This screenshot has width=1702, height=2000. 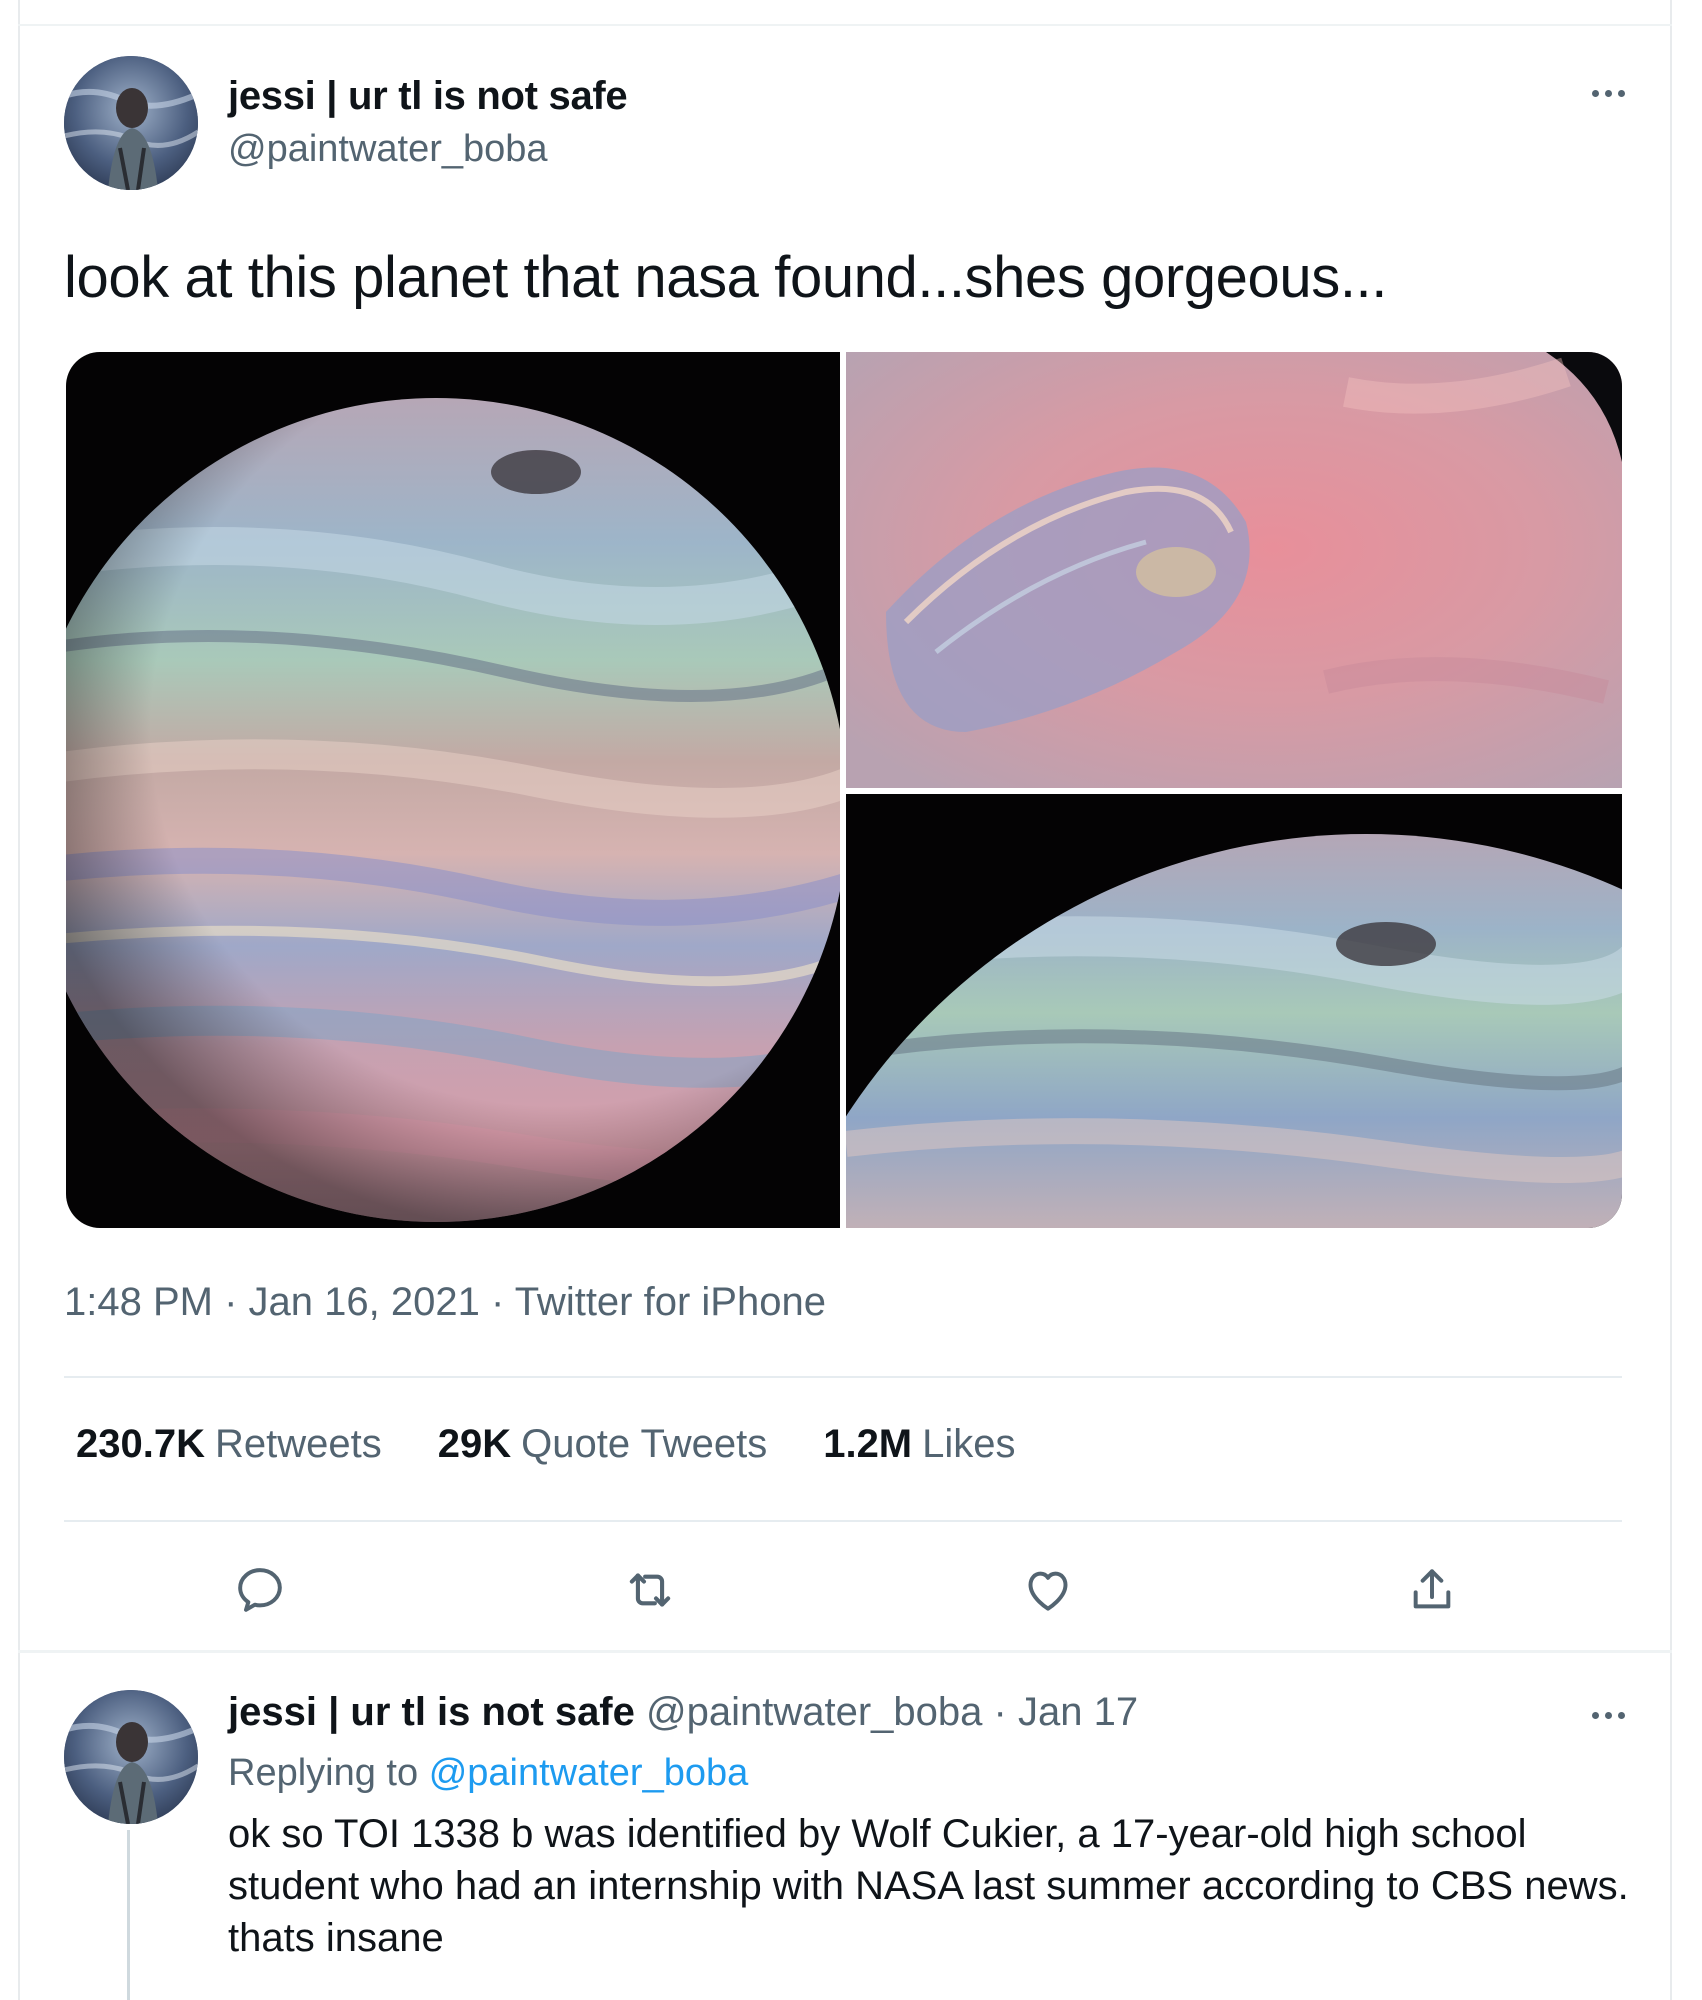 What do you see at coordinates (388, 149) in the screenshot?
I see `author-handle: @paintwater_boba` at bounding box center [388, 149].